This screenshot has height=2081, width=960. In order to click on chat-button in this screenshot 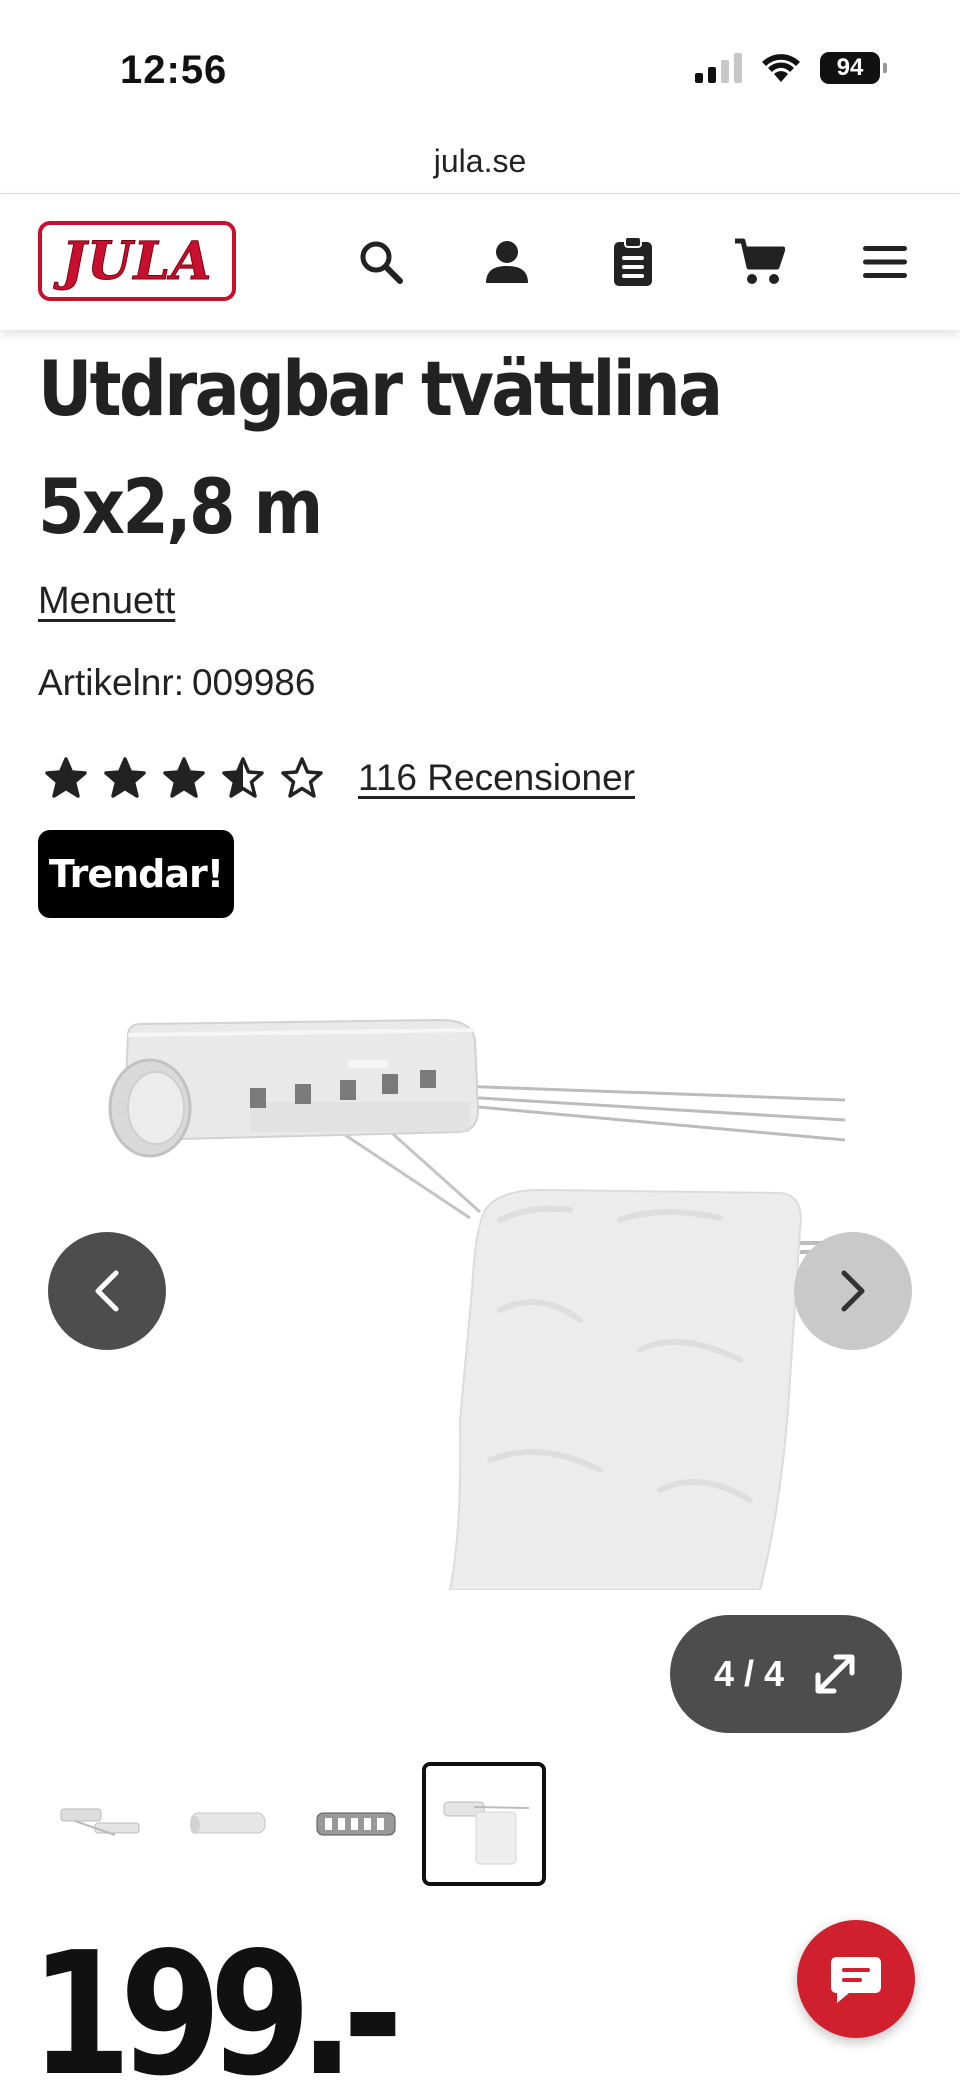, I will do `click(856, 1979)`.